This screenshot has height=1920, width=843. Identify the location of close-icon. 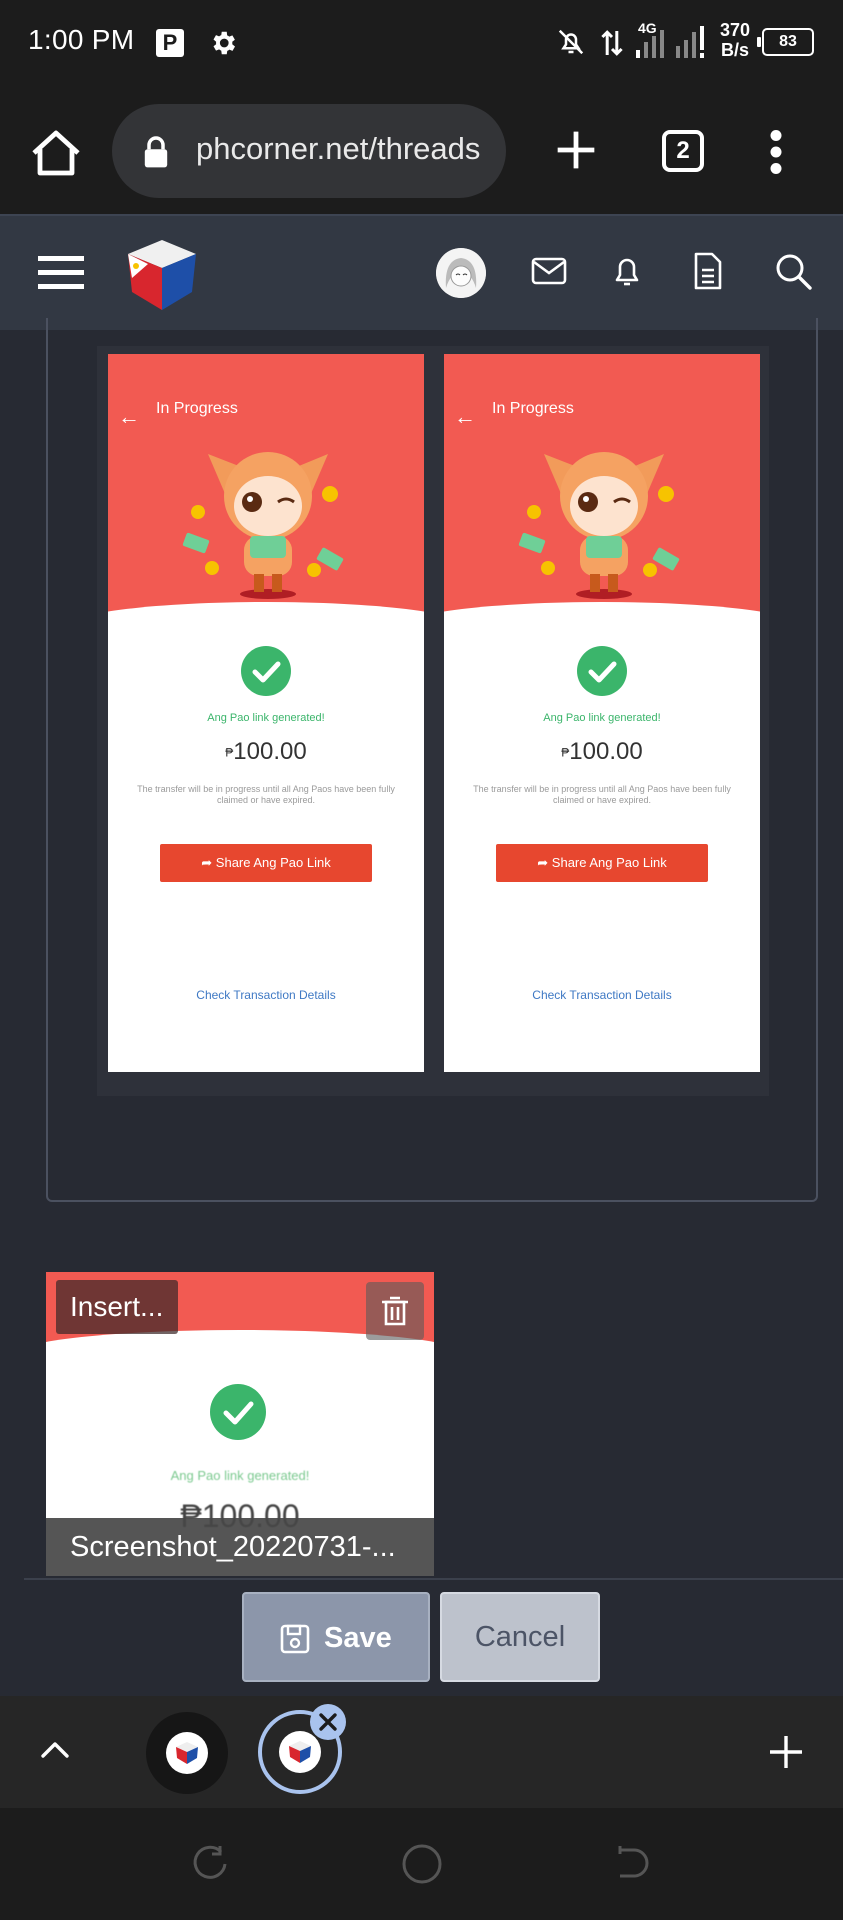
(328, 1722).